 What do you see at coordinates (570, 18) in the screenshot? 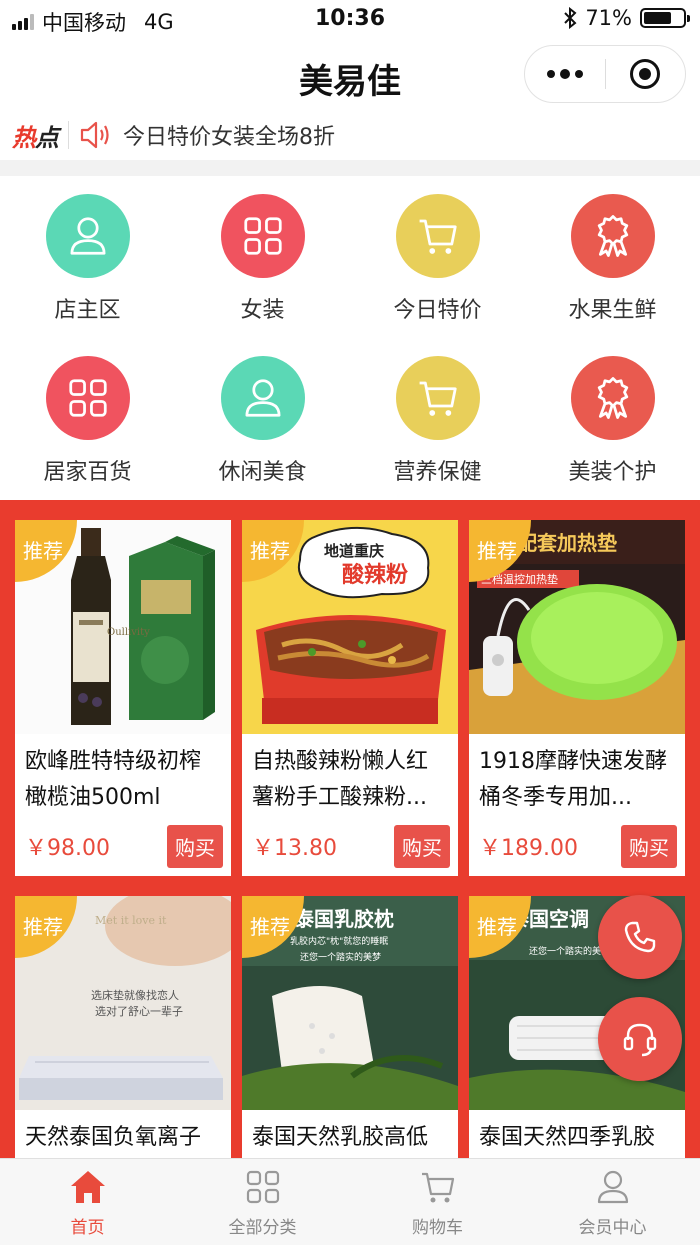
I see `bluetooth-icon` at bounding box center [570, 18].